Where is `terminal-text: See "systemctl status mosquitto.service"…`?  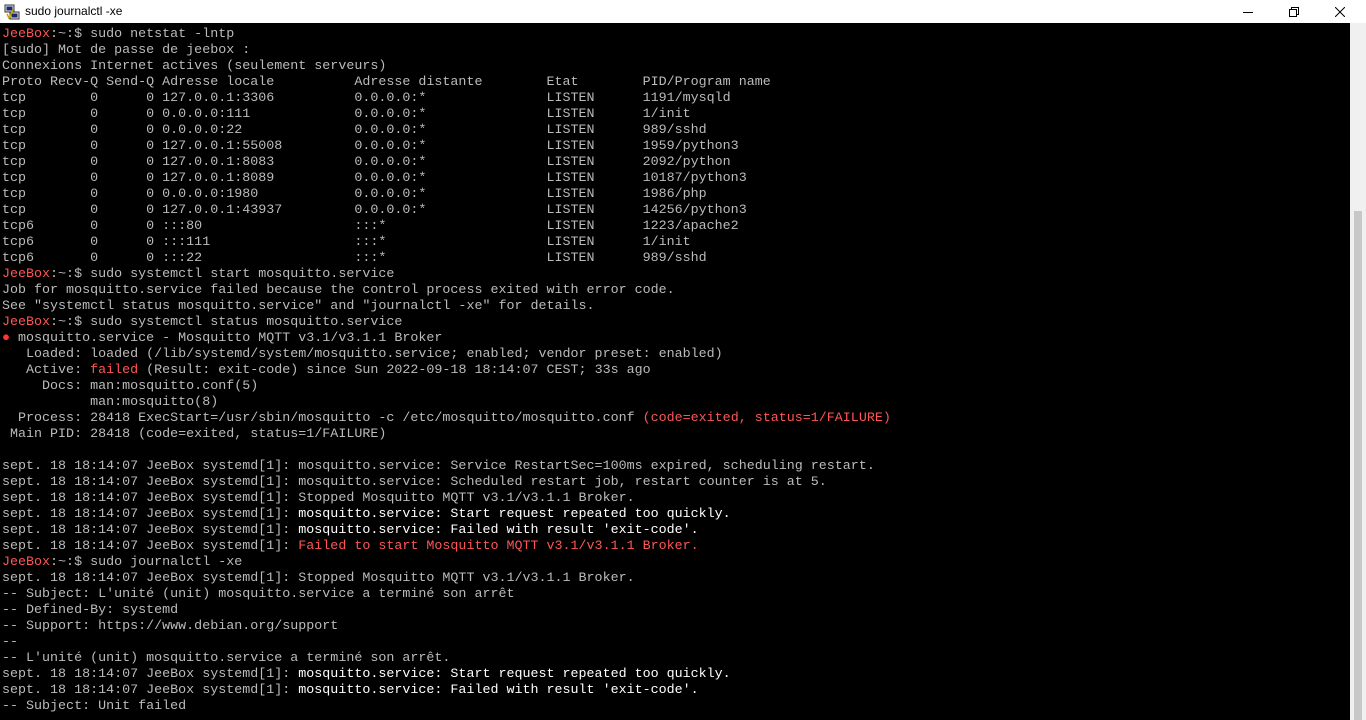 terminal-text: See "systemctl status mosquitto.service"… is located at coordinates (298, 306).